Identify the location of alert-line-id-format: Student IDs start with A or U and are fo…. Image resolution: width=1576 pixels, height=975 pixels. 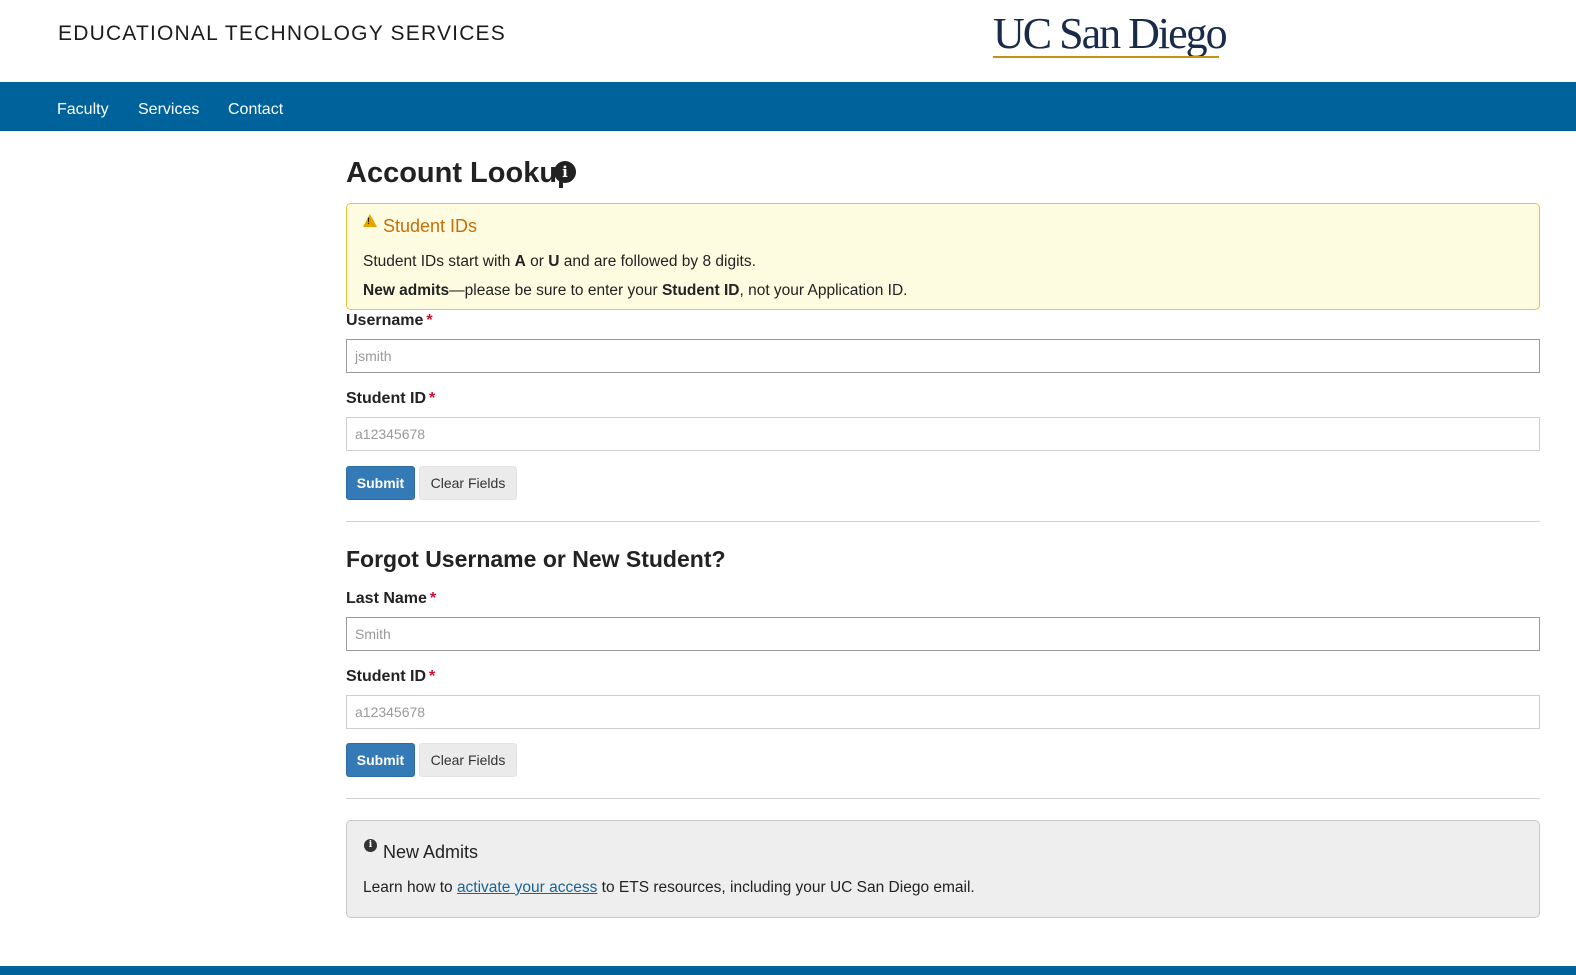
(559, 261).